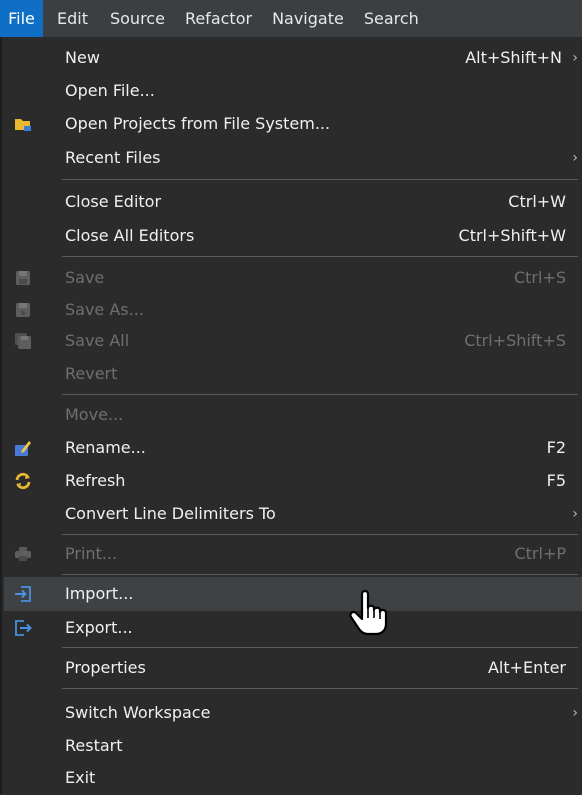  Describe the element at coordinates (23, 341) in the screenshot. I see `save-all-icon` at that location.